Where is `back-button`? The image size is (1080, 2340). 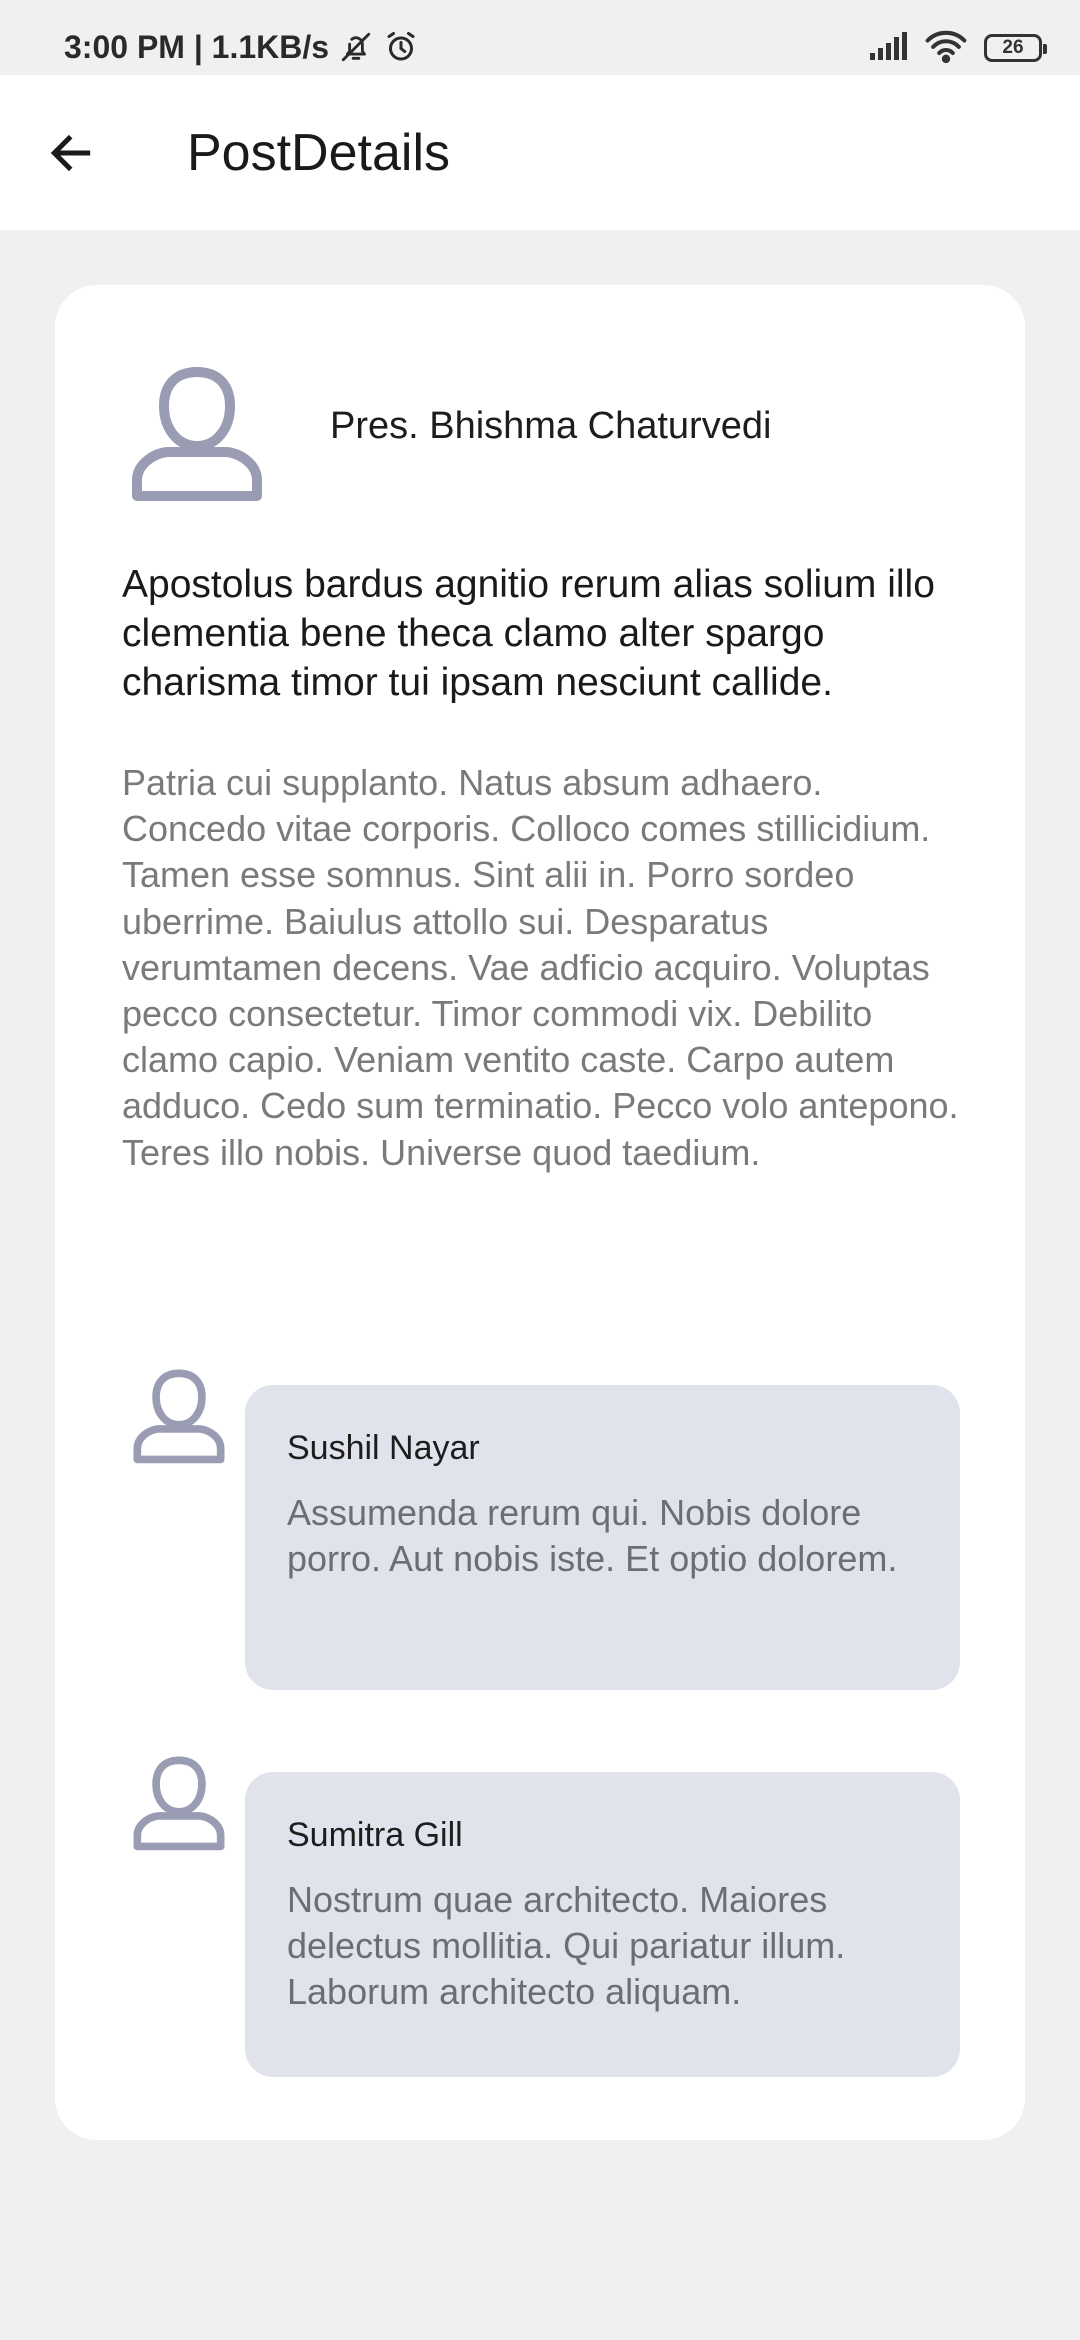 back-button is located at coordinates (71, 153).